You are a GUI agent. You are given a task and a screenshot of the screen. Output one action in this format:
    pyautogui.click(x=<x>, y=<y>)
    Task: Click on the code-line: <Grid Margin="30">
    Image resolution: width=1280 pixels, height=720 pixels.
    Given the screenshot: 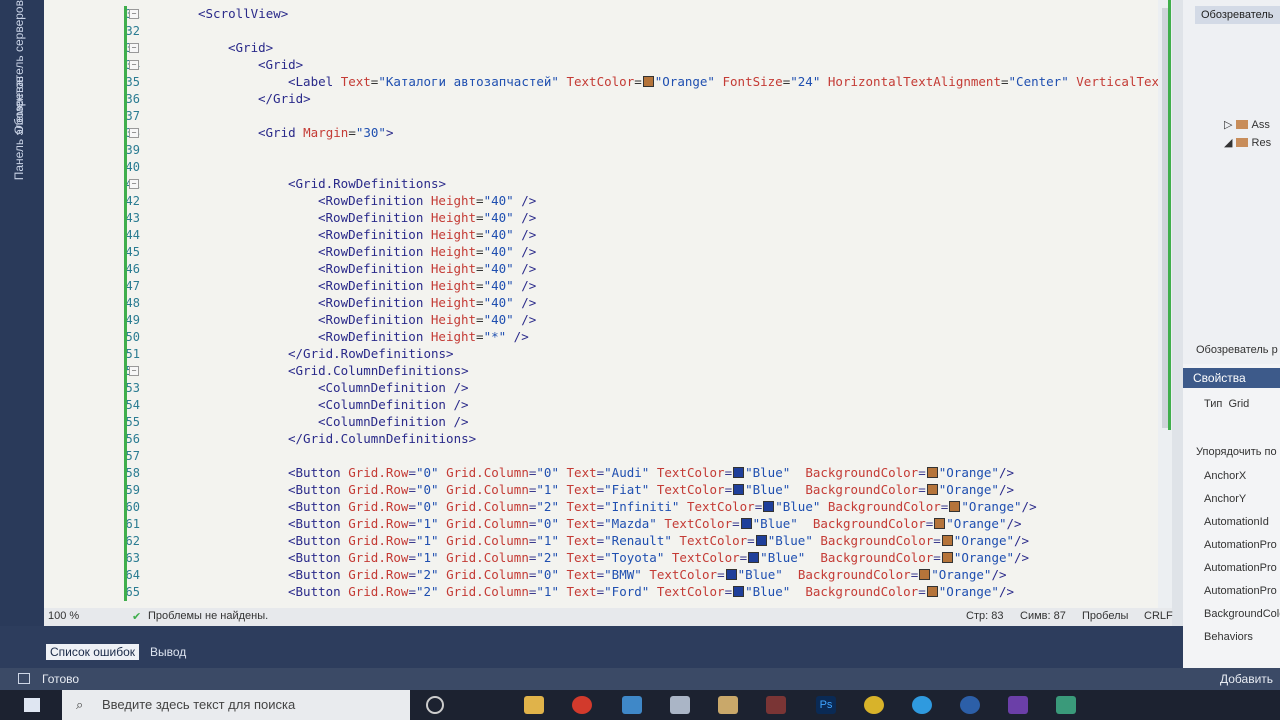 What is the action you would take?
    pyautogui.click(x=325, y=133)
    